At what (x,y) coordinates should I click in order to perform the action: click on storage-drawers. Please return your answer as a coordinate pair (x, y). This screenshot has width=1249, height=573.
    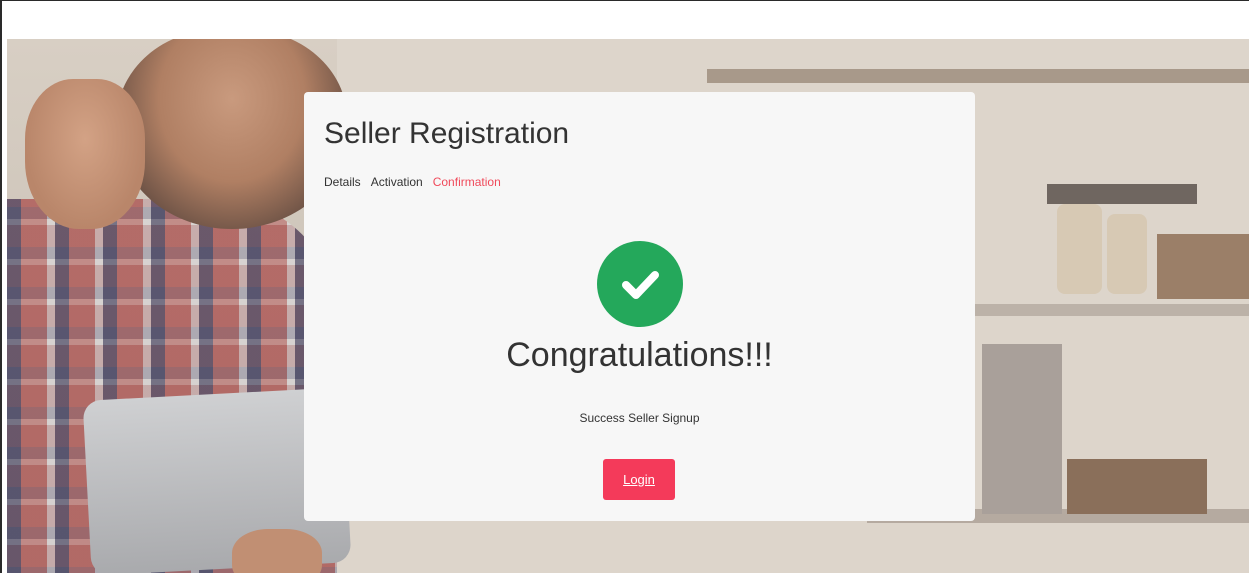
    Looking at the image, I should click on (1022, 429).